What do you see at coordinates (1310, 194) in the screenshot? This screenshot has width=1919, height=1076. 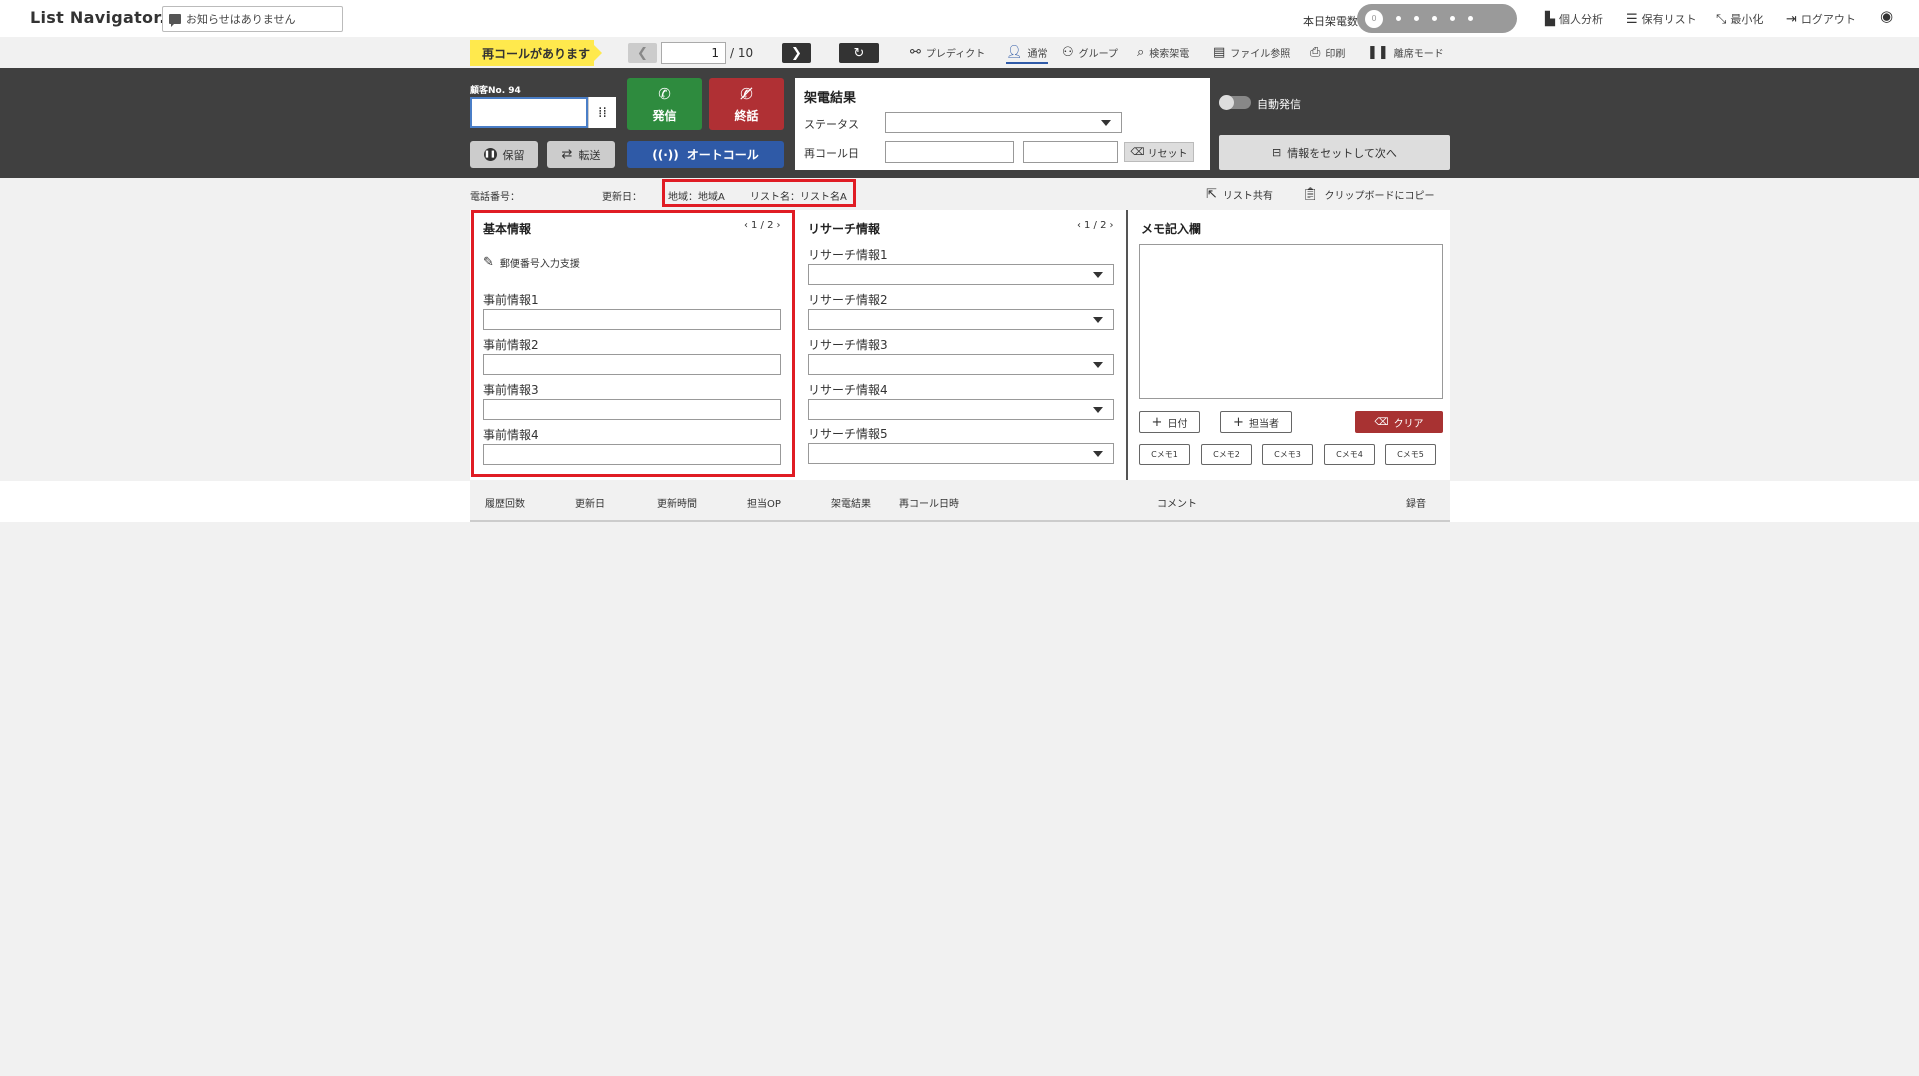 I see `clipboard-icon: 📋︎` at bounding box center [1310, 194].